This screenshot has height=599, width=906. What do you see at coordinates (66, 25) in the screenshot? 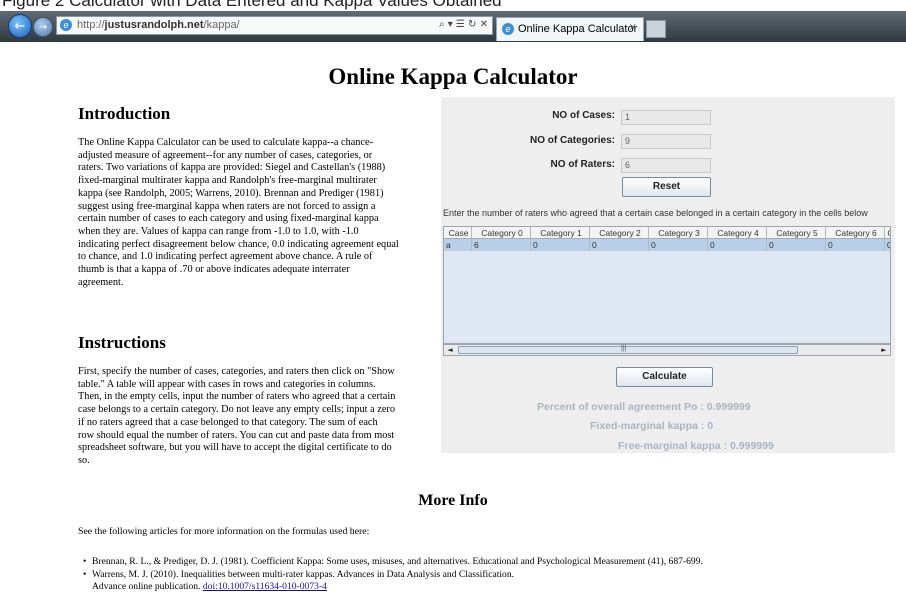
I see `ie-page-icon: e` at bounding box center [66, 25].